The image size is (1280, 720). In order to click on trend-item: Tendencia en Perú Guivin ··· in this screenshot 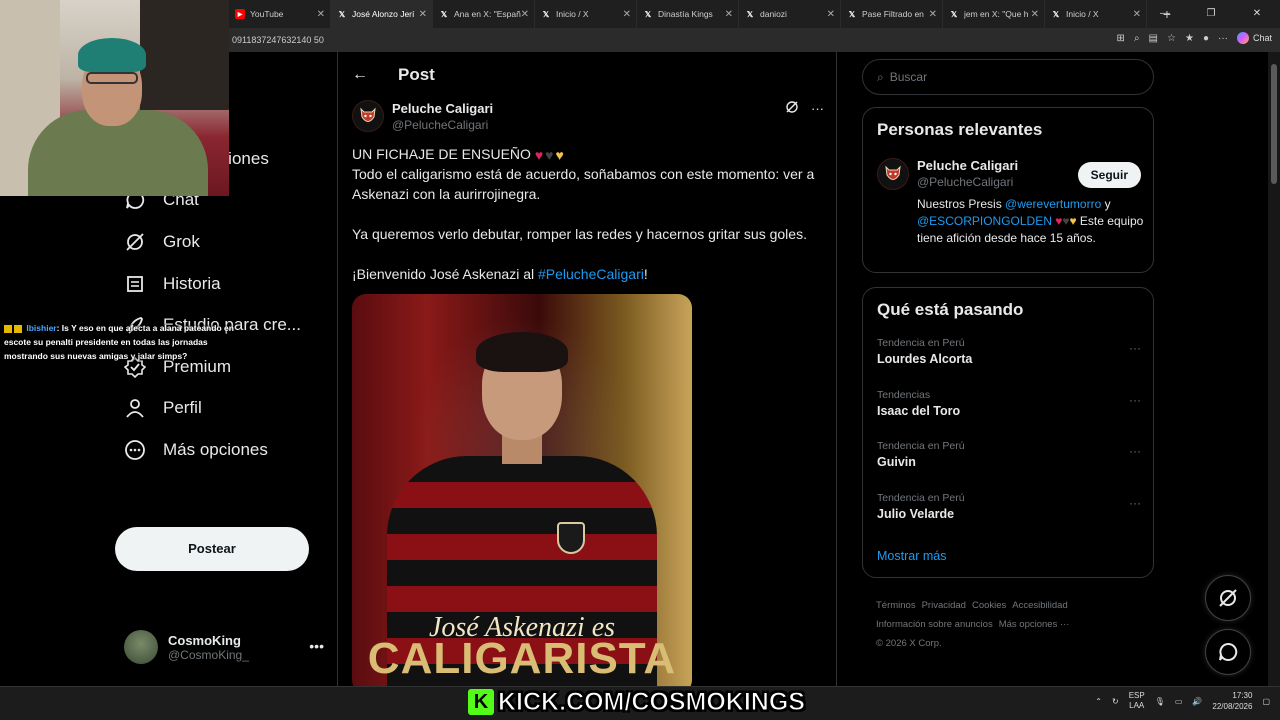, I will do `click(1009, 454)`.